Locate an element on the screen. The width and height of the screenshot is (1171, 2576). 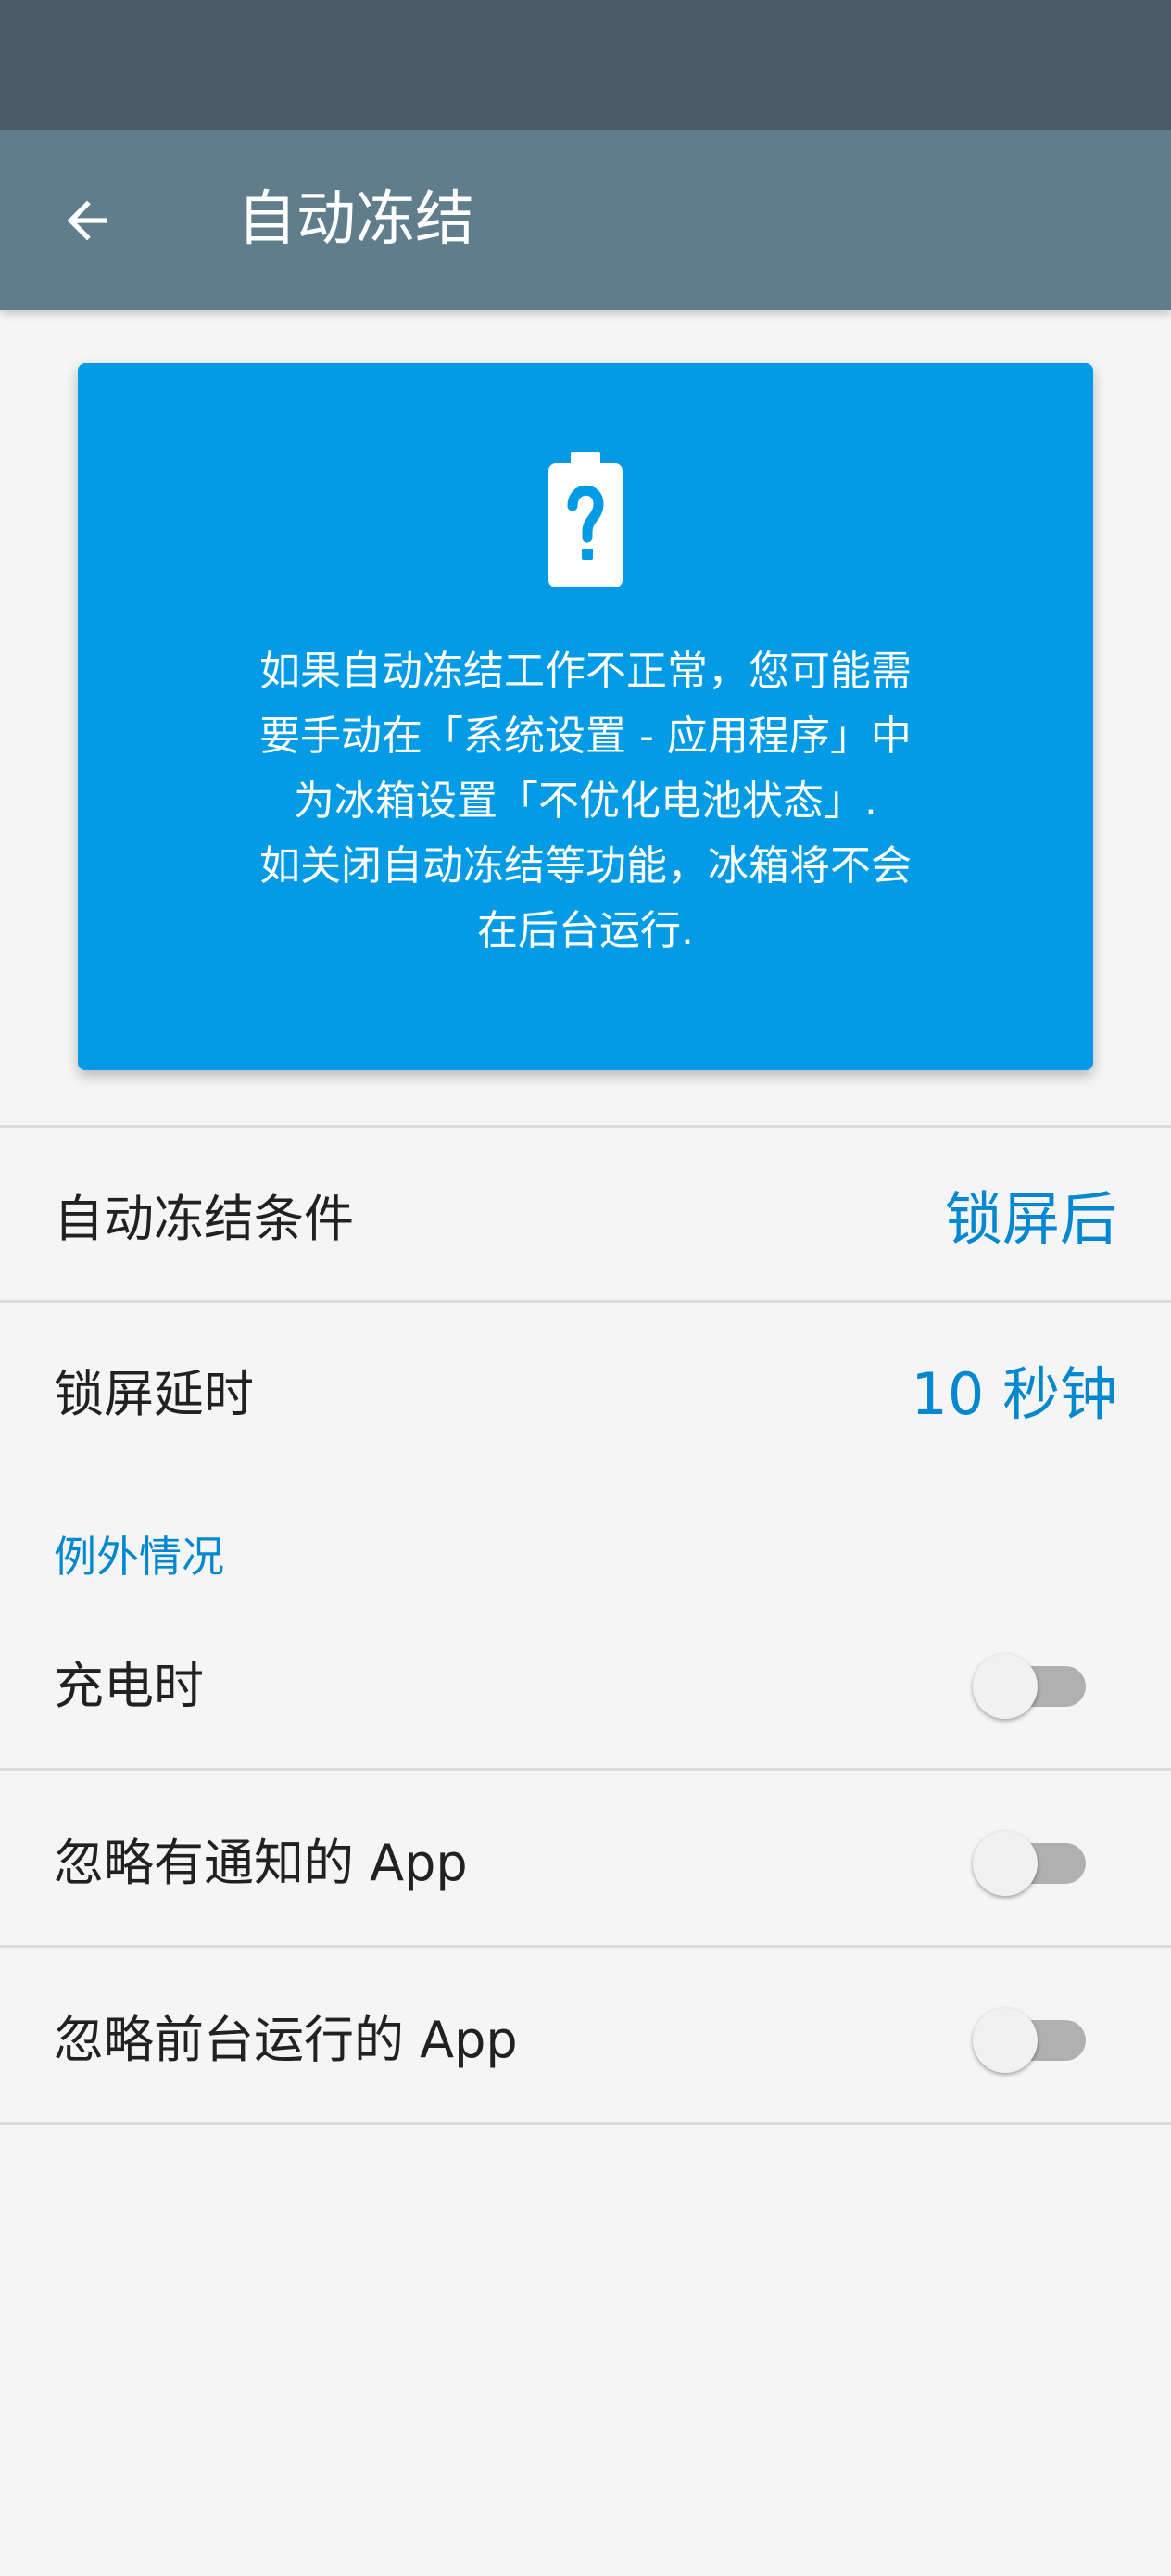
lock-delay-label: 锁屏延时 is located at coordinates (154, 1393).